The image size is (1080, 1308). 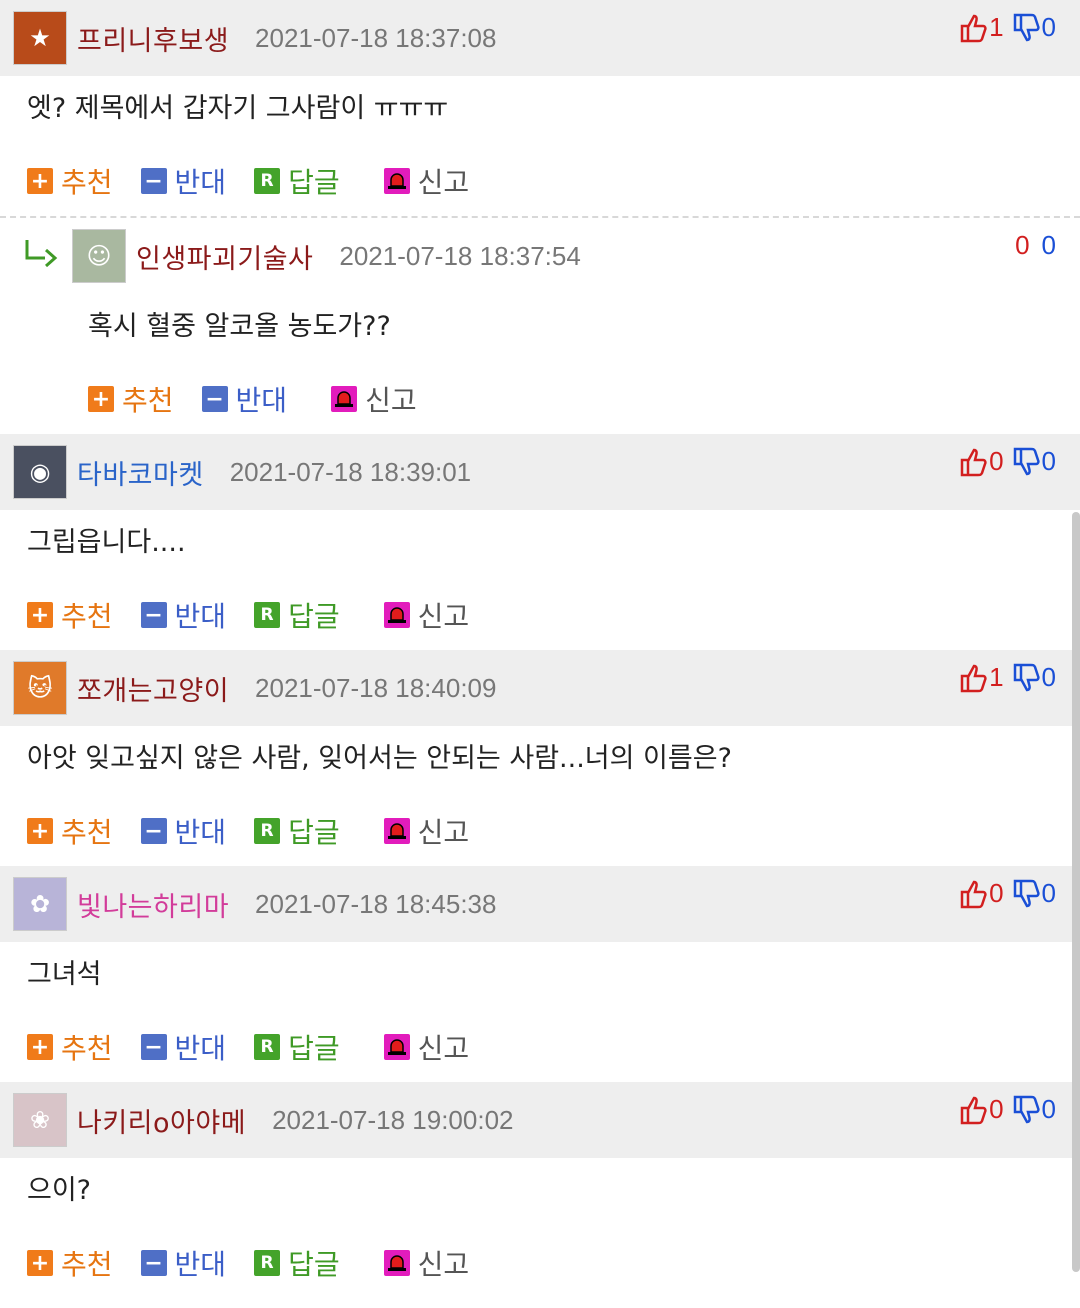 I want to click on comment-header: ◉ 타바코마켓 2021-07-18 18:39:01 0 0, so click(x=540, y=472).